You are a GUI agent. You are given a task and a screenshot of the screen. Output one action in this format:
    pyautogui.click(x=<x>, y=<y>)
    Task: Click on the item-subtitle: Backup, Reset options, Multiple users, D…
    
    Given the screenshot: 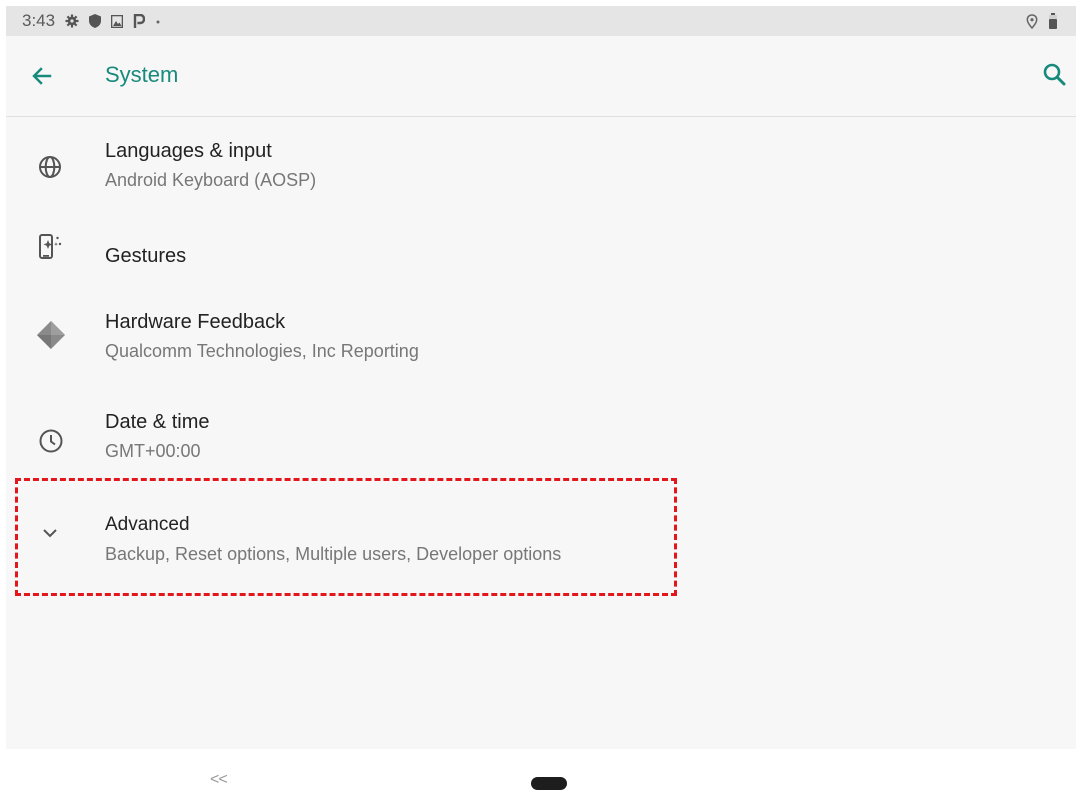 What is the action you would take?
    pyautogui.click(x=333, y=554)
    